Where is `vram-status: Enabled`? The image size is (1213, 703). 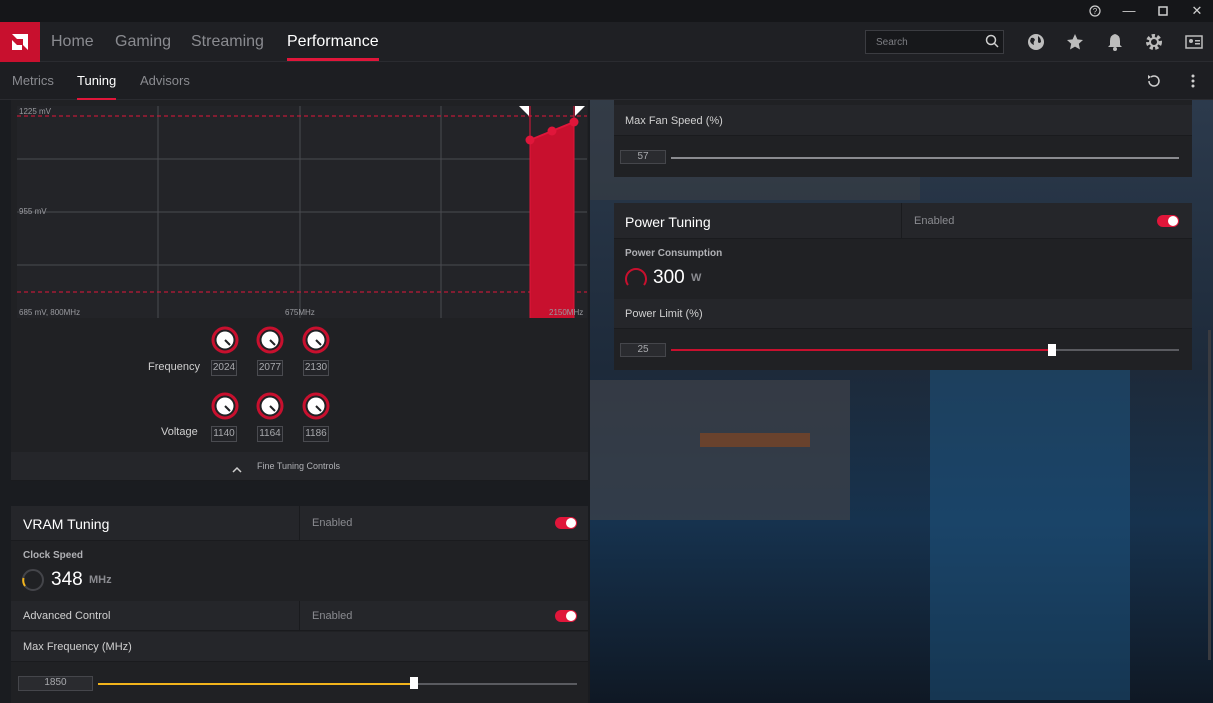
vram-status: Enabled is located at coordinates (332, 523).